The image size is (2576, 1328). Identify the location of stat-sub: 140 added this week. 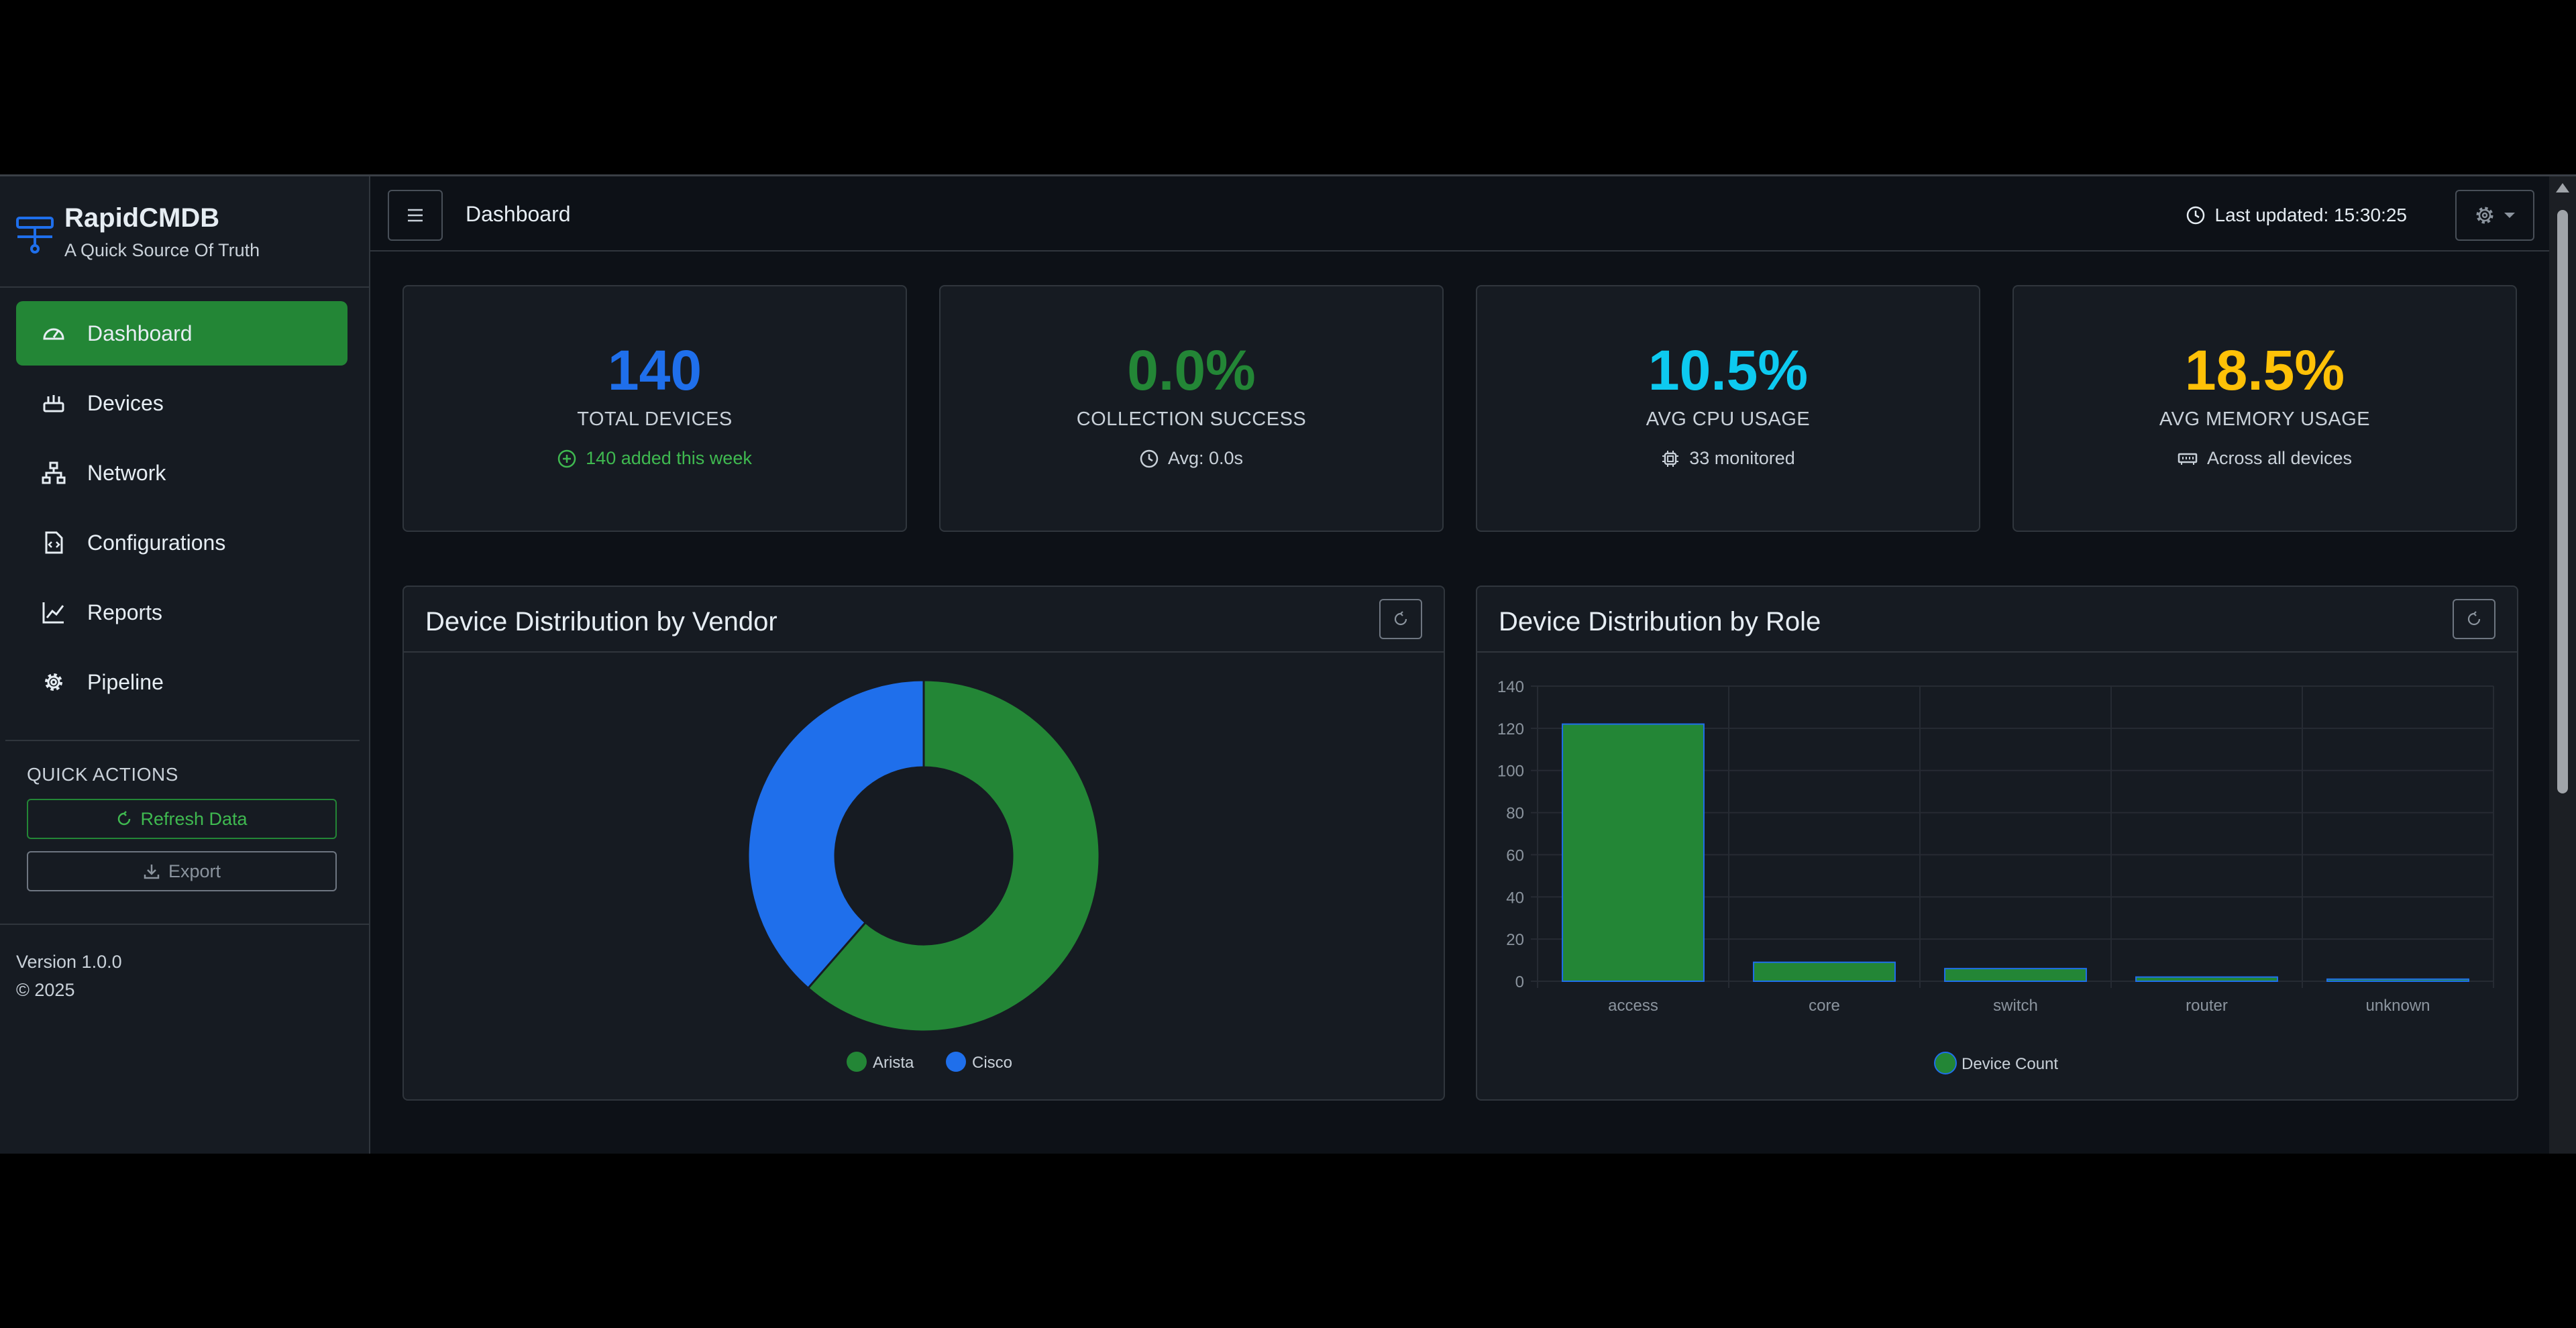
(655, 459).